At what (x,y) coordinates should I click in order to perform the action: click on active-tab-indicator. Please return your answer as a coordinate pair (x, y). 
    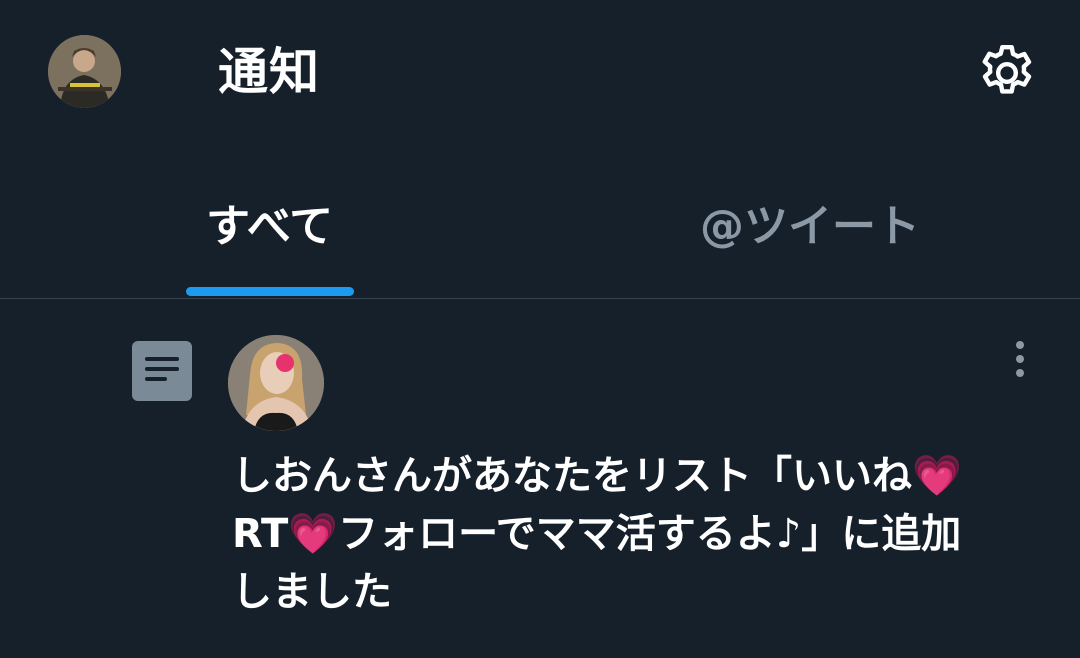
    Looking at the image, I should click on (270, 291).